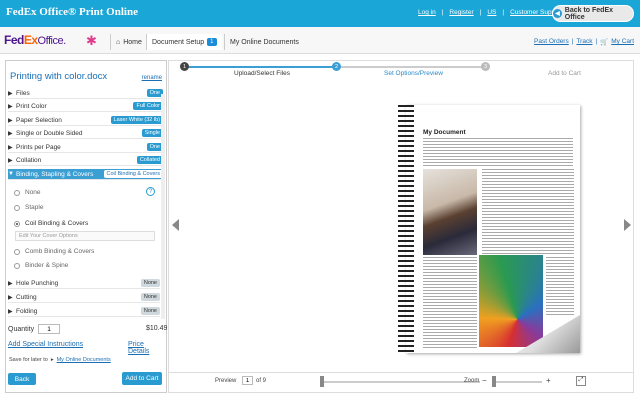  I want to click on special-instructions-link: Add Special Instructions, so click(45, 344).